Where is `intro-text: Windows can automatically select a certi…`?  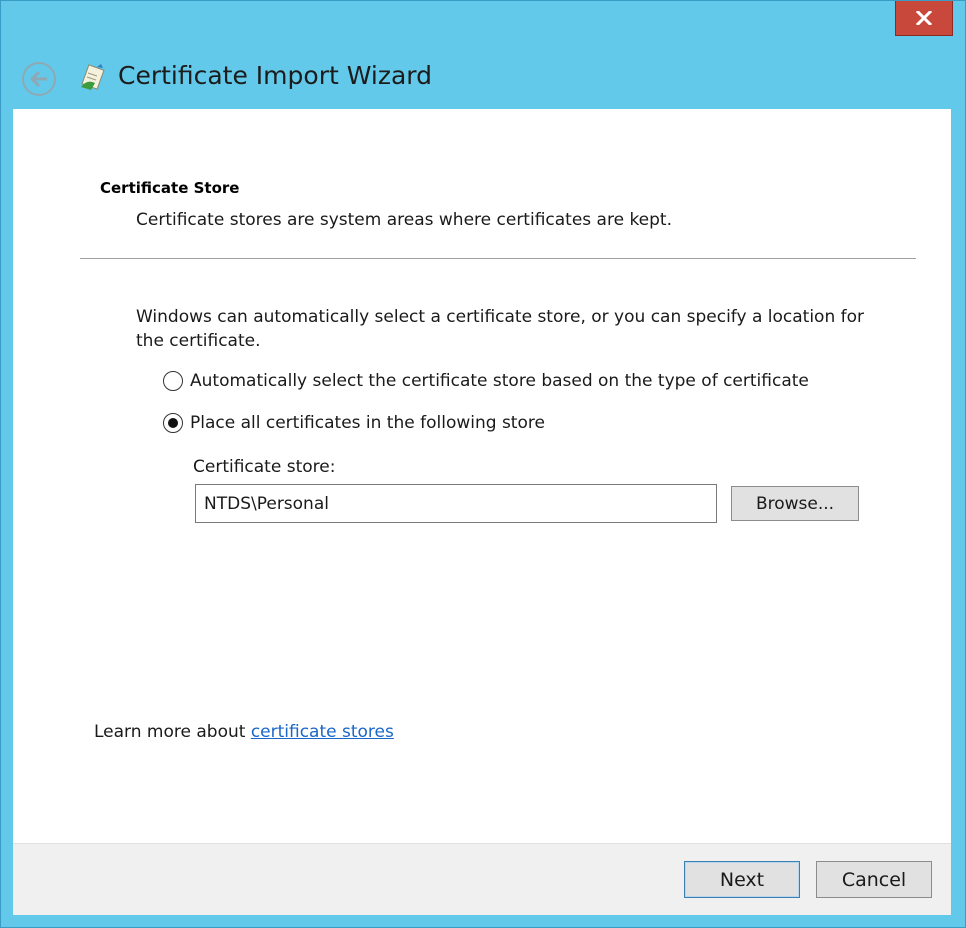
intro-text: Windows can automatically select a certi… is located at coordinates (500, 329).